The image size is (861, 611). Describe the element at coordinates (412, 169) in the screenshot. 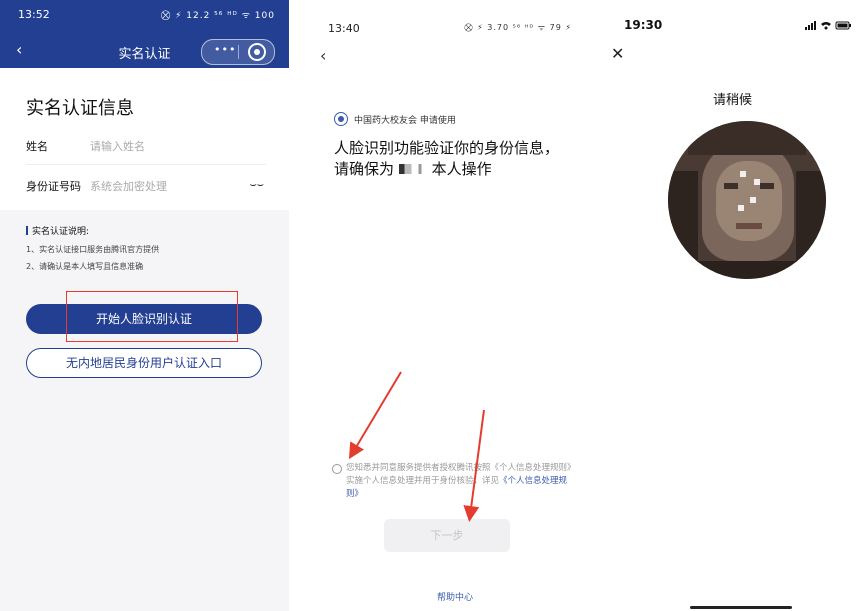

I see `masked-name` at that location.